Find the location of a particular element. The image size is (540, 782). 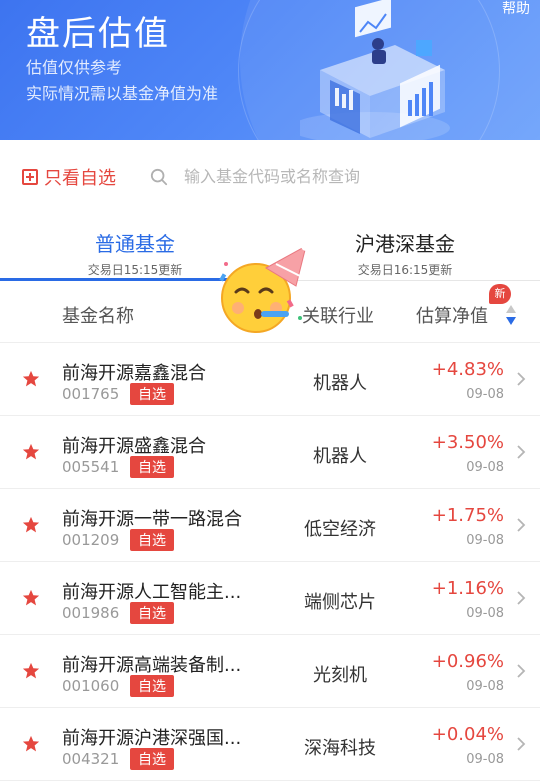

estimate-change: +1.75% is located at coordinates (467, 515).